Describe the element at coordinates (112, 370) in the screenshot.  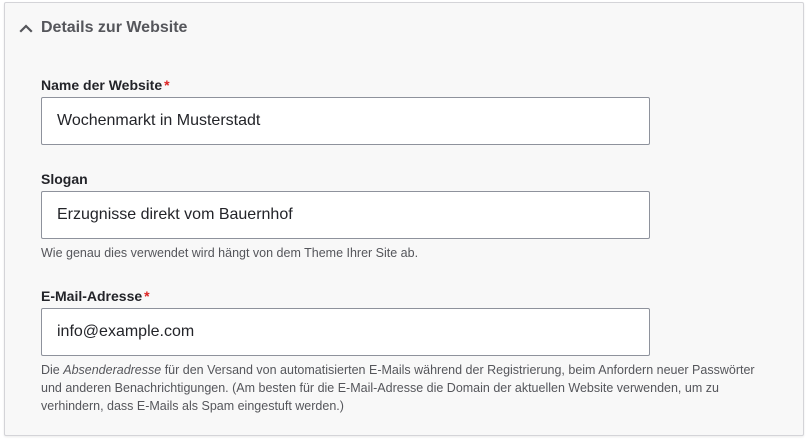
I see `email-description-emphasis: Absenderadresse` at that location.